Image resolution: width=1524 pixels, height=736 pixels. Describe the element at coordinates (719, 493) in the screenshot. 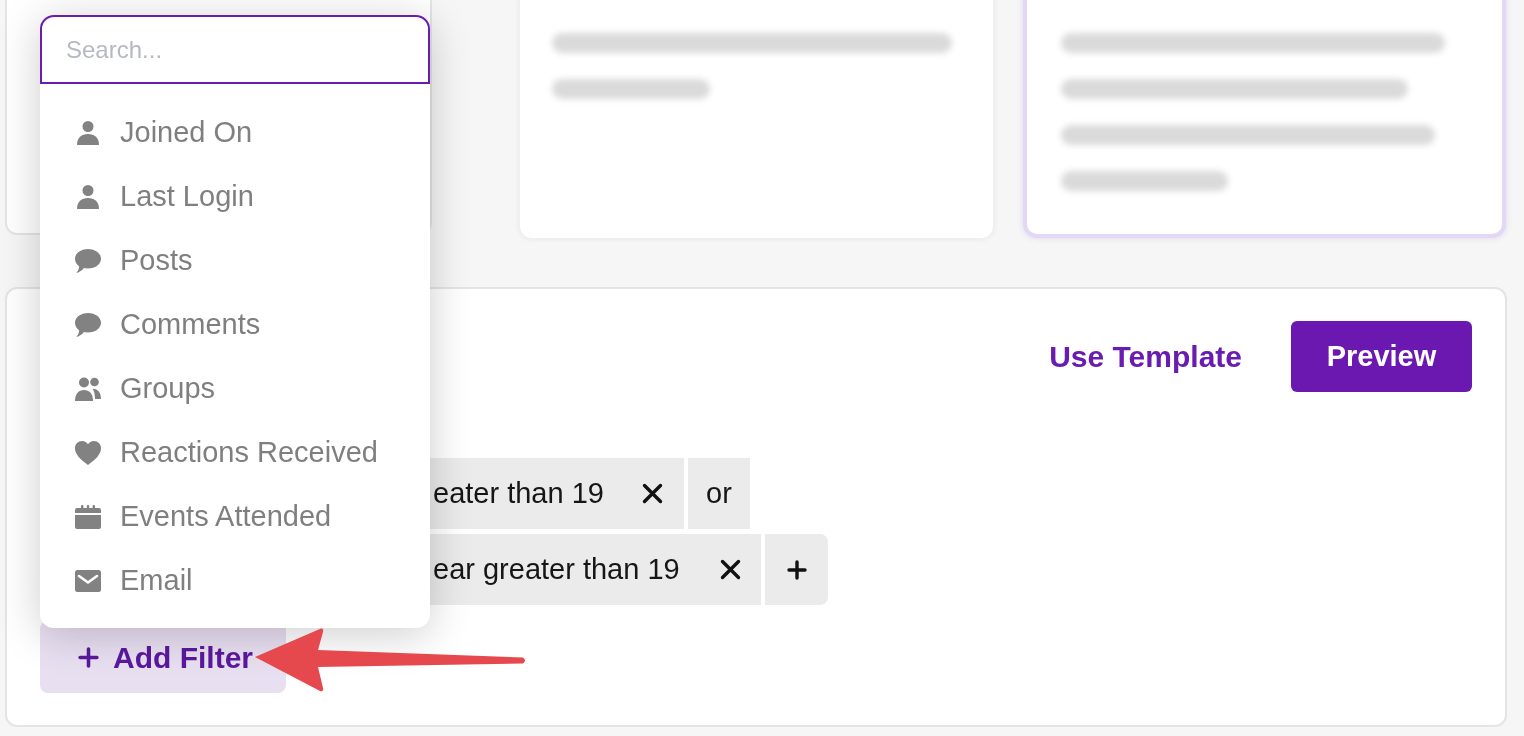

I see `operator-toggle: or` at that location.